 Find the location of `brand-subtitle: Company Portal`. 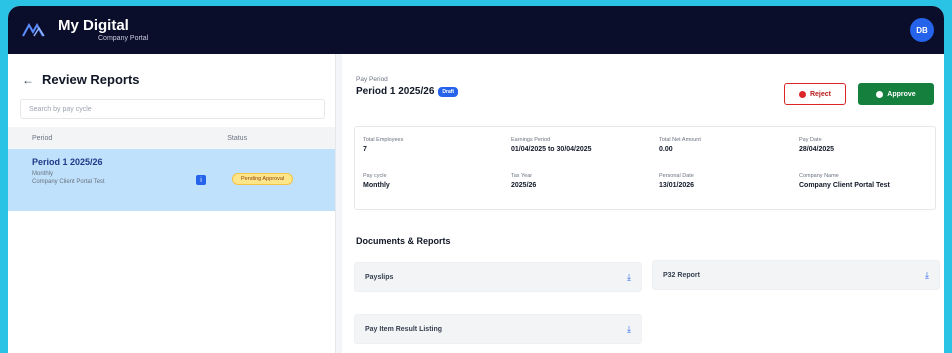

brand-subtitle: Company Portal is located at coordinates (123, 38).